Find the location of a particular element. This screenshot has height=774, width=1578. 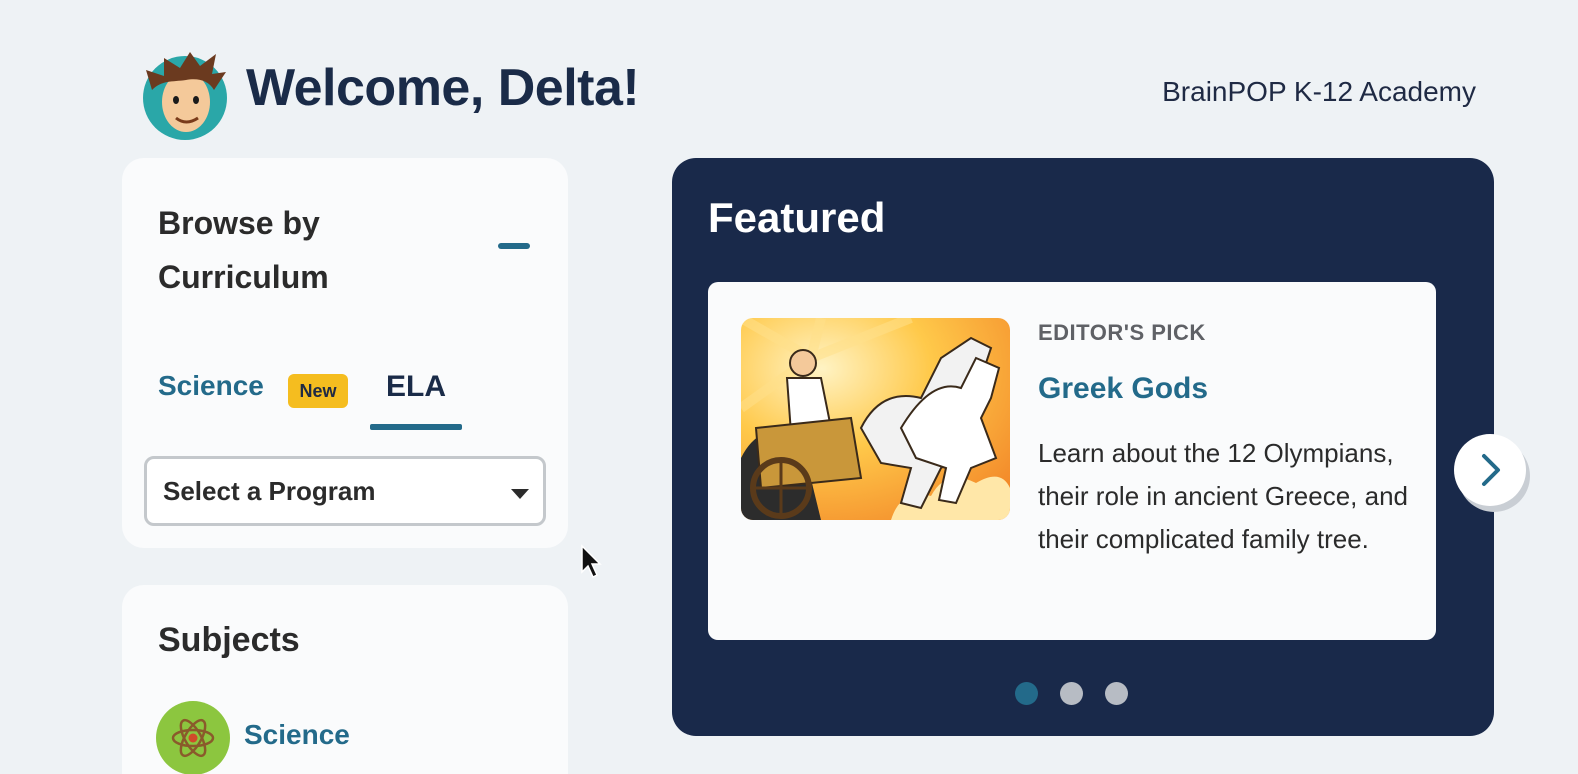

next-slide-button is located at coordinates (1490, 470).